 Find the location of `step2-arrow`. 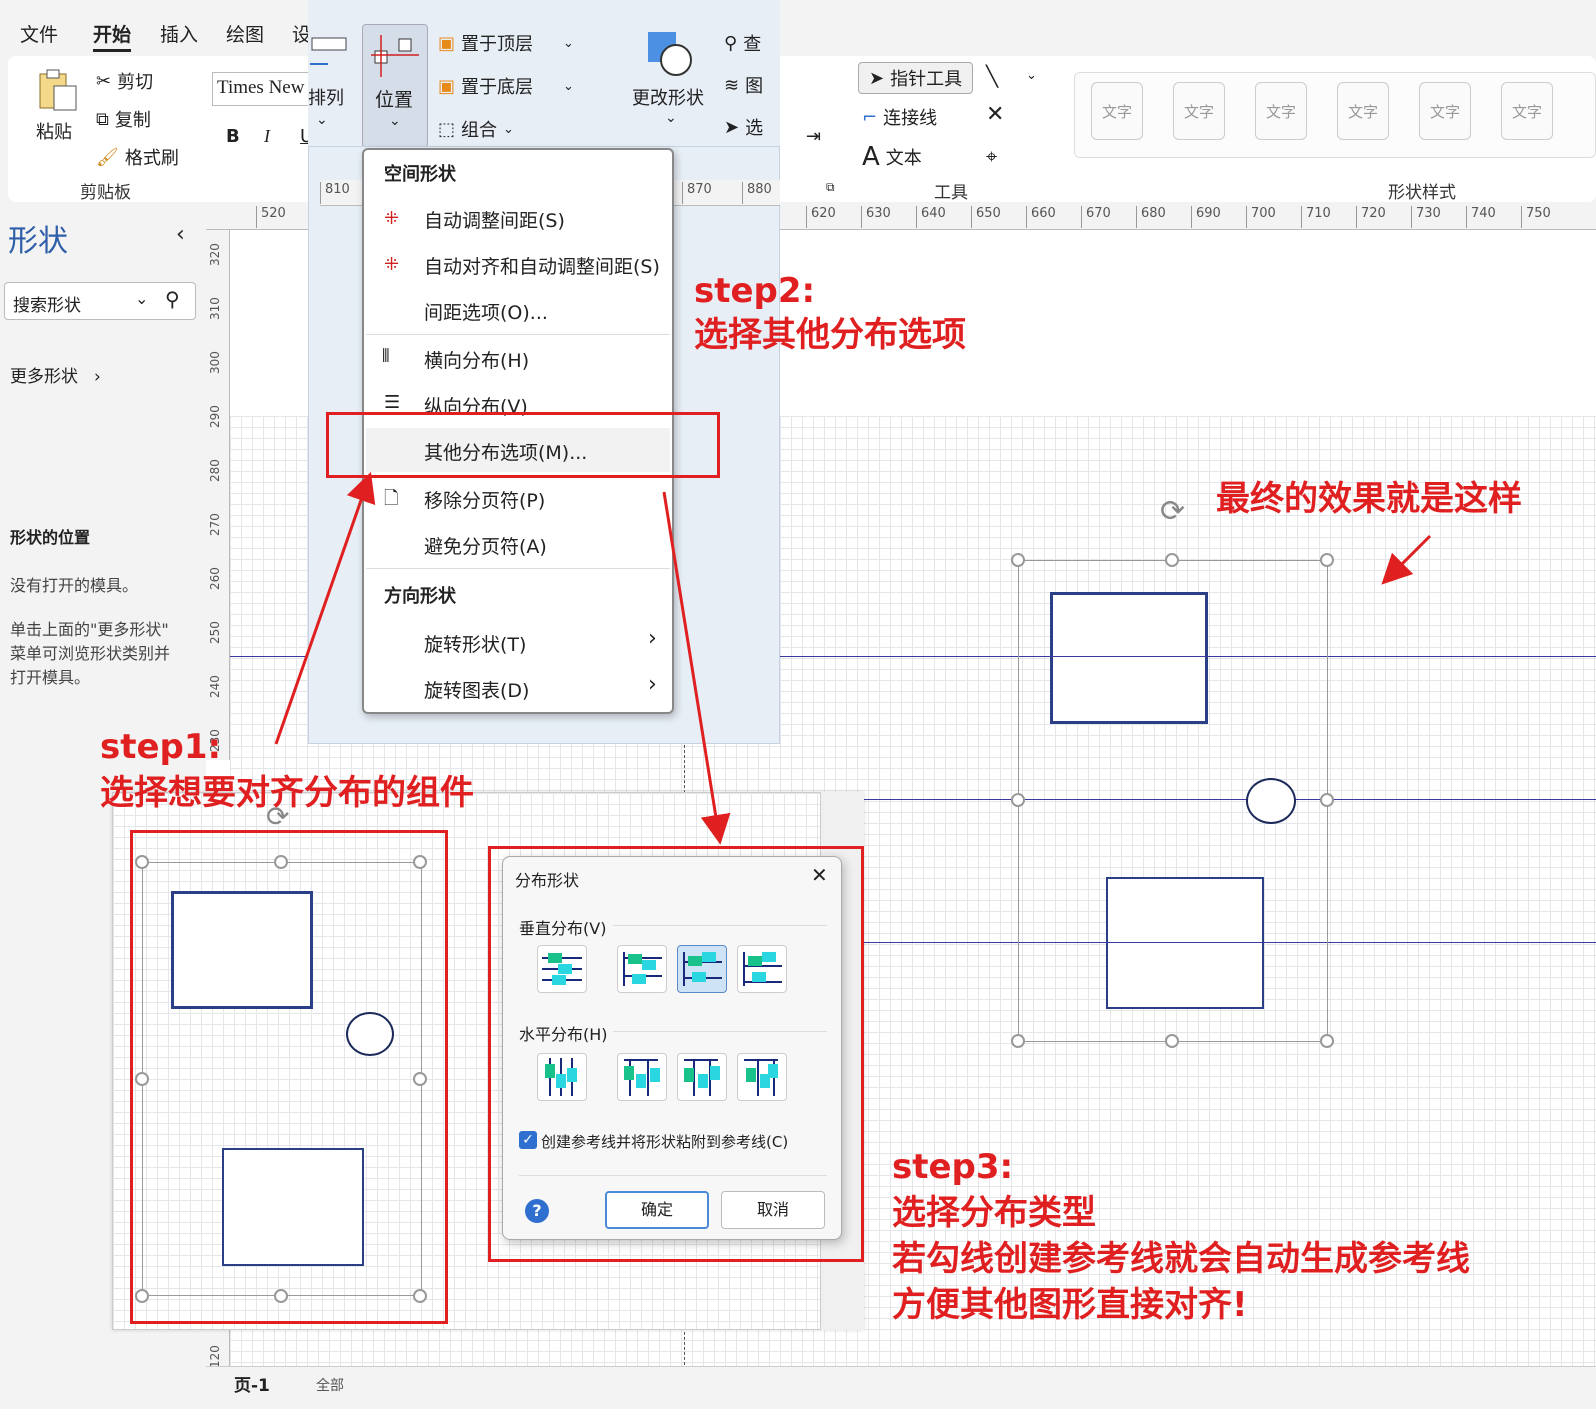

step2-arrow is located at coordinates (696, 668).